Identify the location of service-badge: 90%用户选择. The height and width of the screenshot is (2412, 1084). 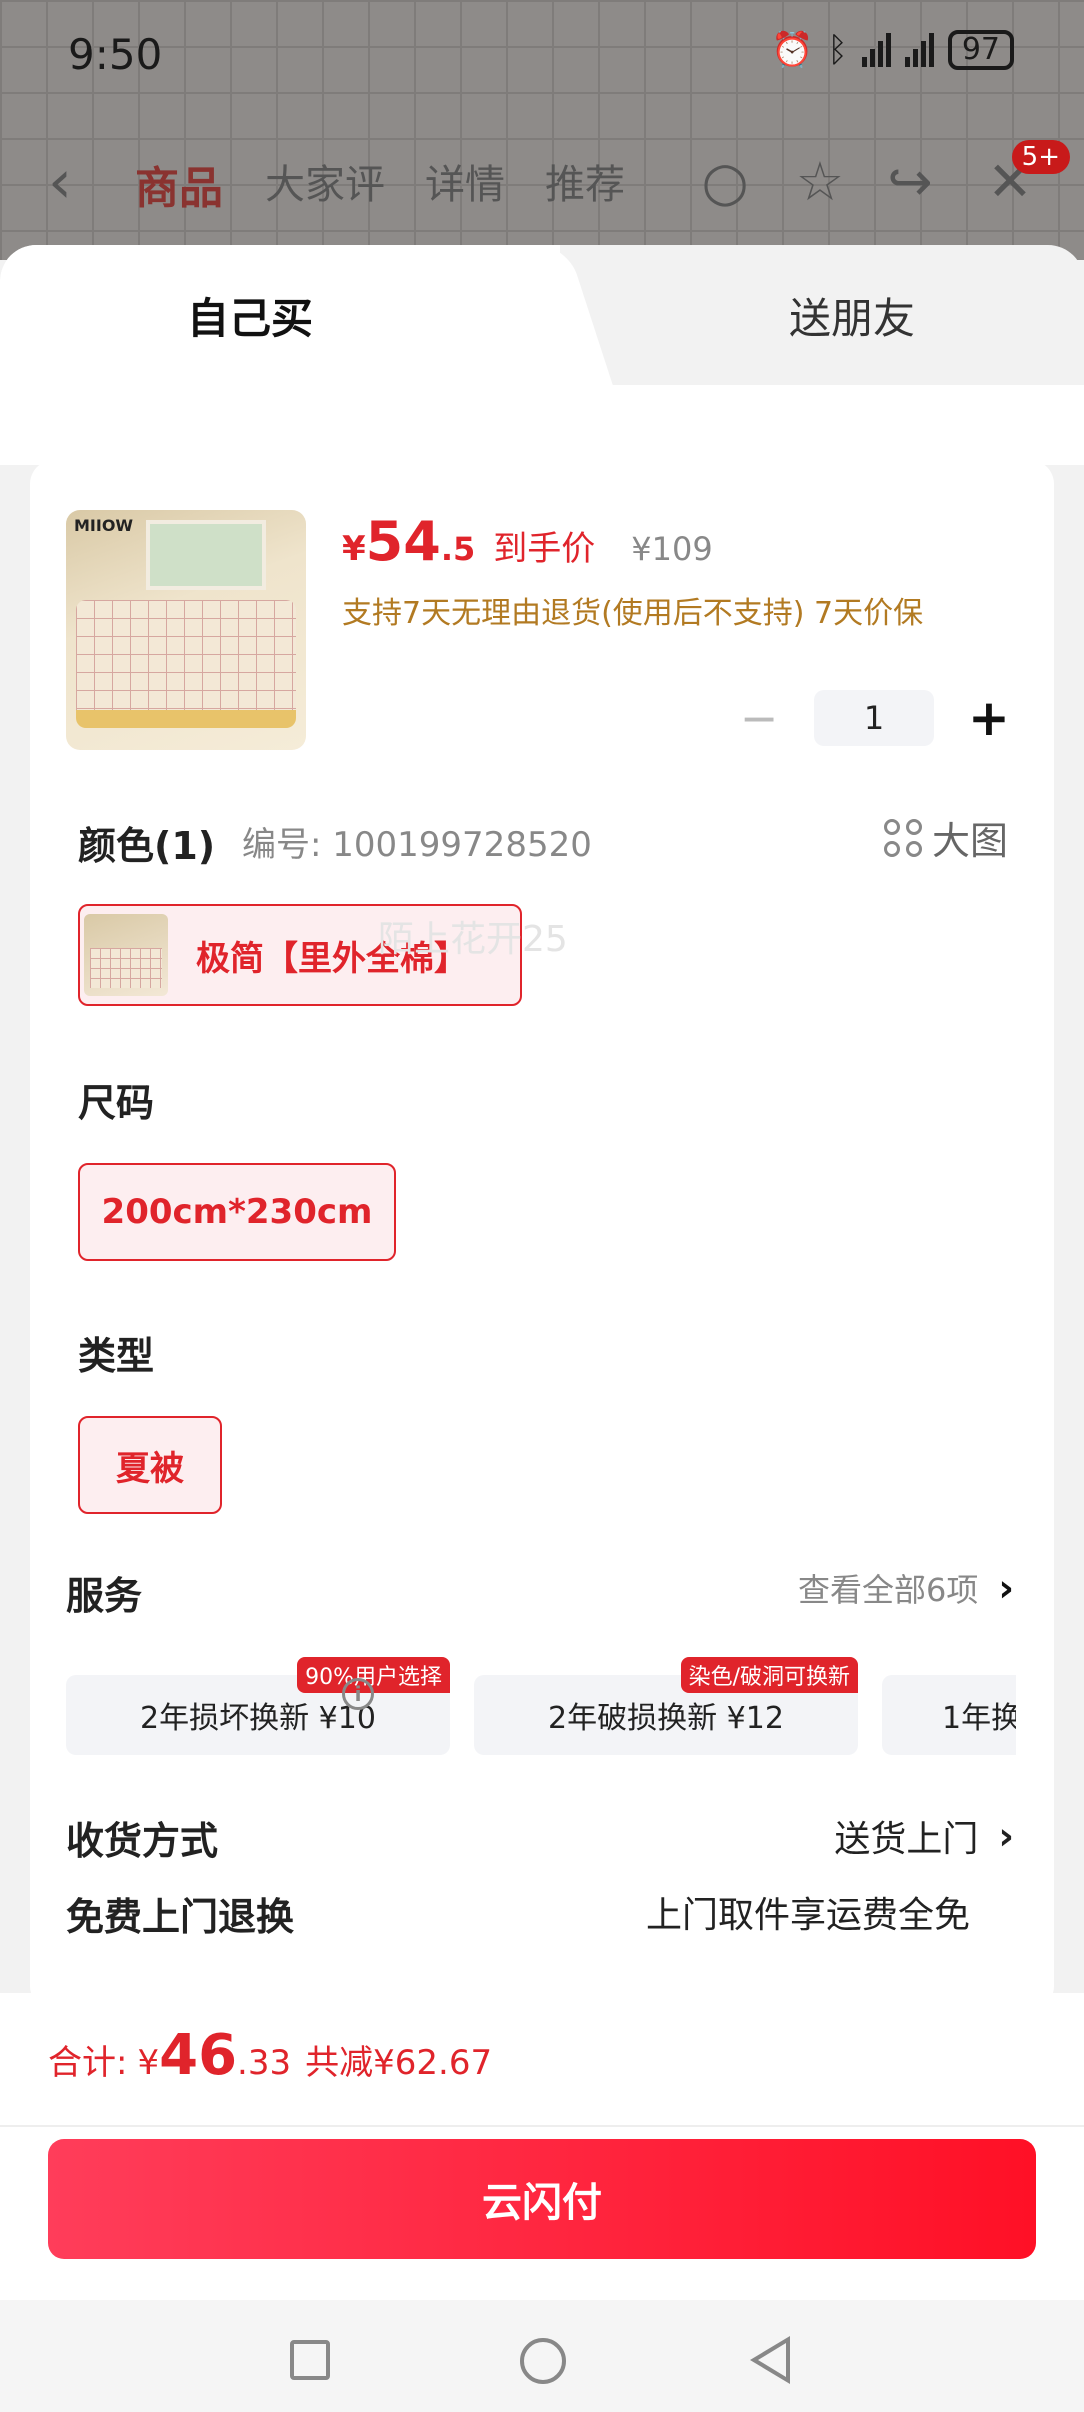
(373, 1675).